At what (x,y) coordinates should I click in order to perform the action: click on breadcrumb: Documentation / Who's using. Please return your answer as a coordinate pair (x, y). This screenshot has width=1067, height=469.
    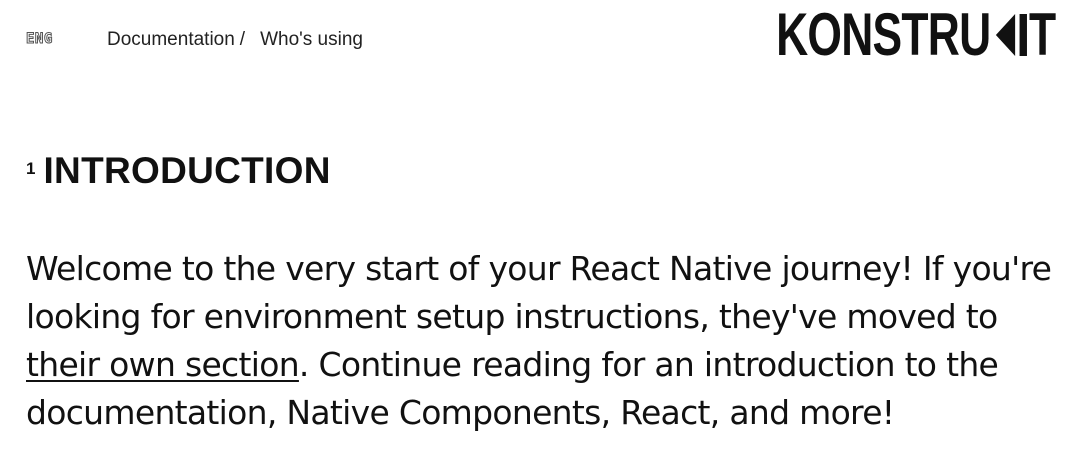
    Looking at the image, I should click on (235, 40).